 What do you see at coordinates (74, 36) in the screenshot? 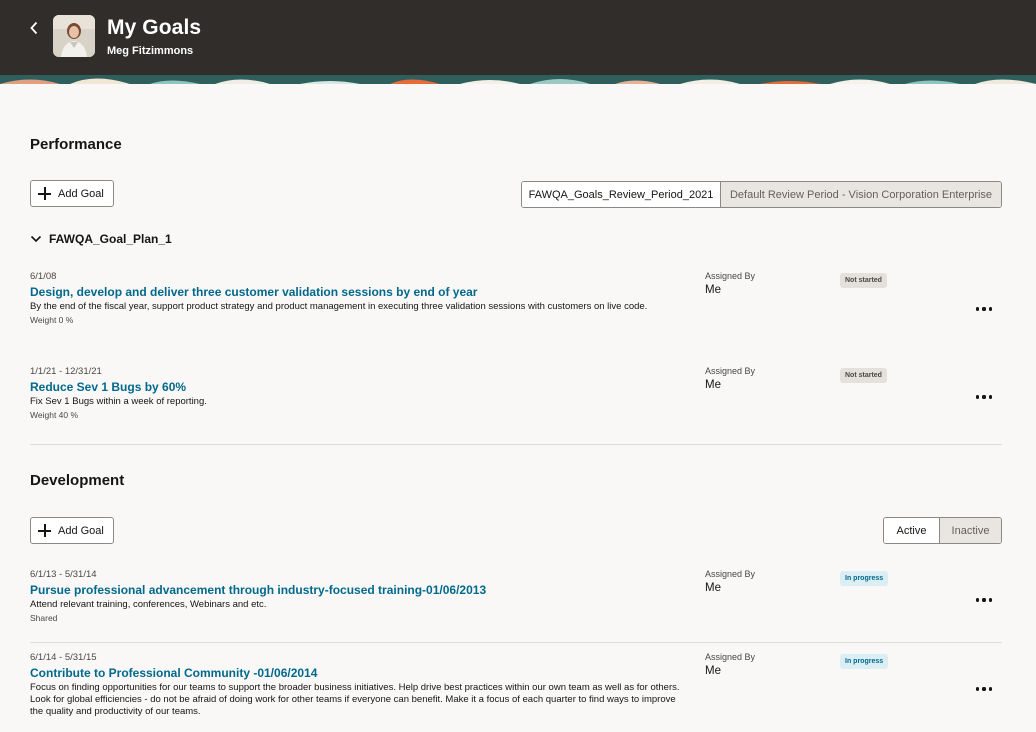
I see `avatar` at bounding box center [74, 36].